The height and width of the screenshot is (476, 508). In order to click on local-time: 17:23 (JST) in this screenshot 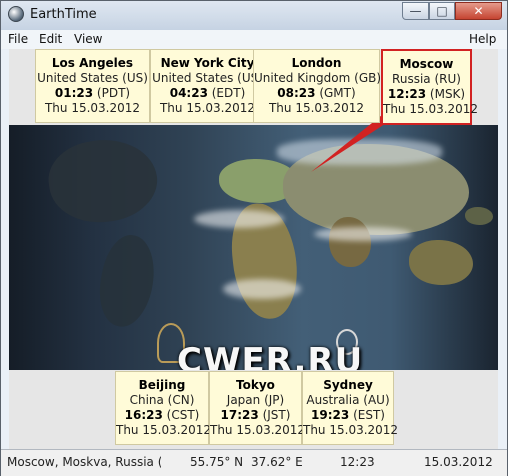, I will do `click(255, 415)`.